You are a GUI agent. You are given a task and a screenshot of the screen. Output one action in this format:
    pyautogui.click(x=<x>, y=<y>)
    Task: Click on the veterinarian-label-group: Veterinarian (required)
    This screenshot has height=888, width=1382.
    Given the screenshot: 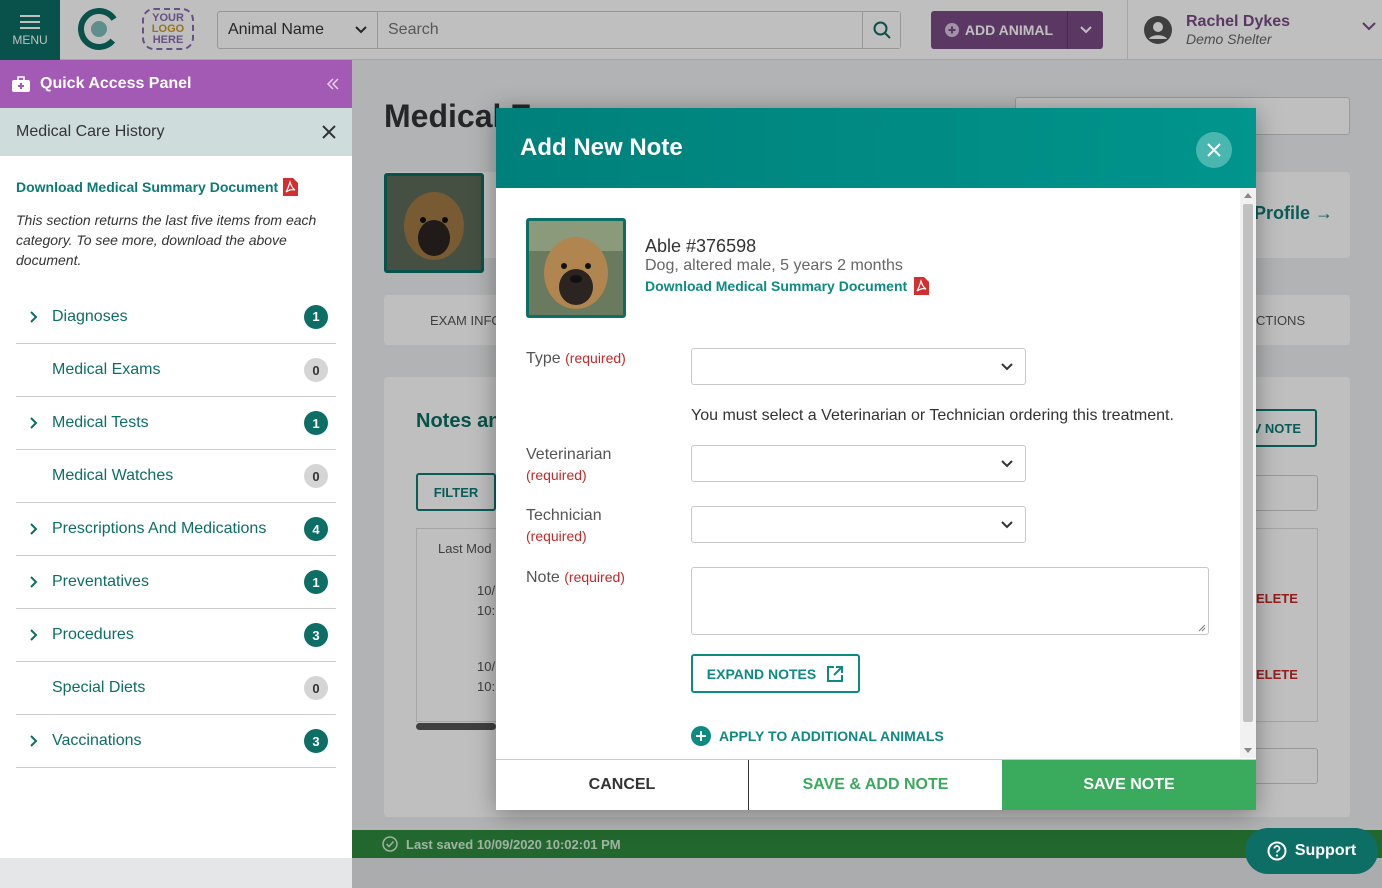 What is the action you would take?
    pyautogui.click(x=568, y=465)
    